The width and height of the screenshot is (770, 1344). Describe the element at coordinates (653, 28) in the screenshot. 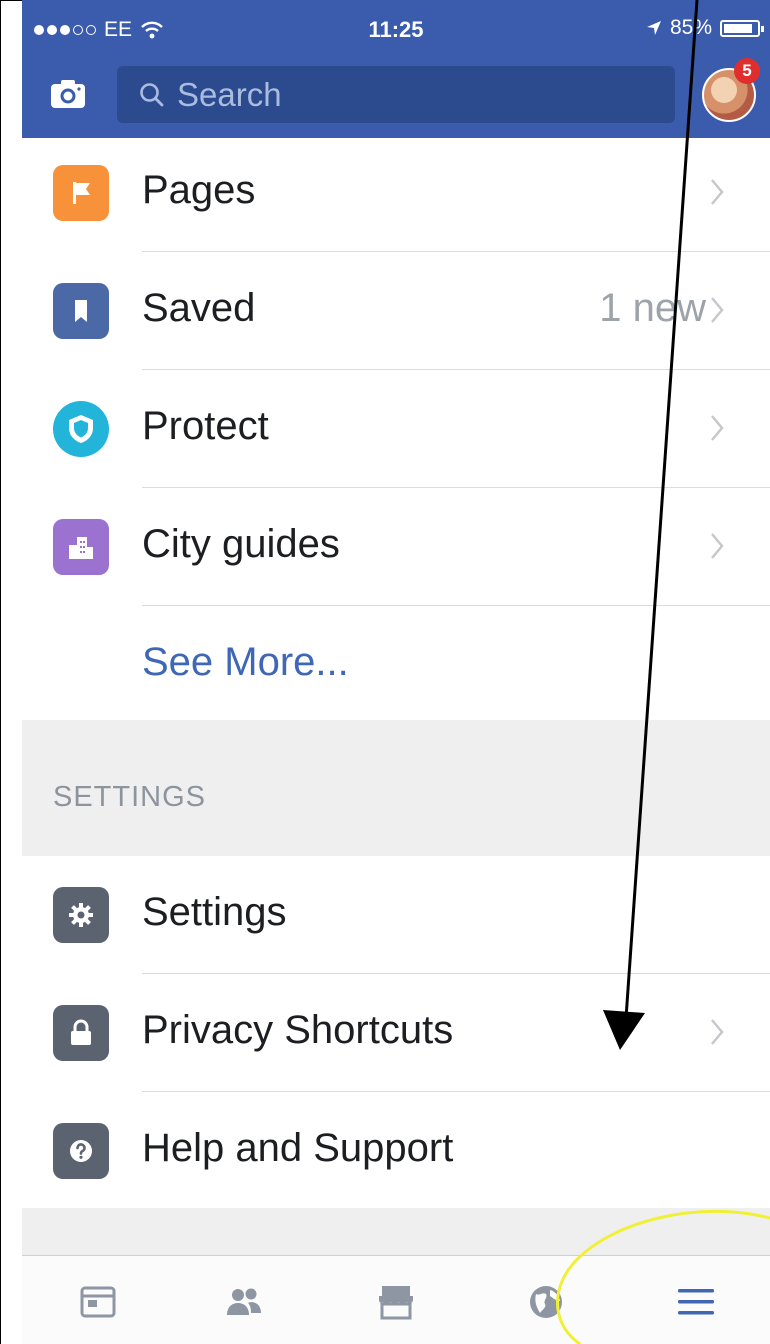

I see `location-arrow-icon` at that location.